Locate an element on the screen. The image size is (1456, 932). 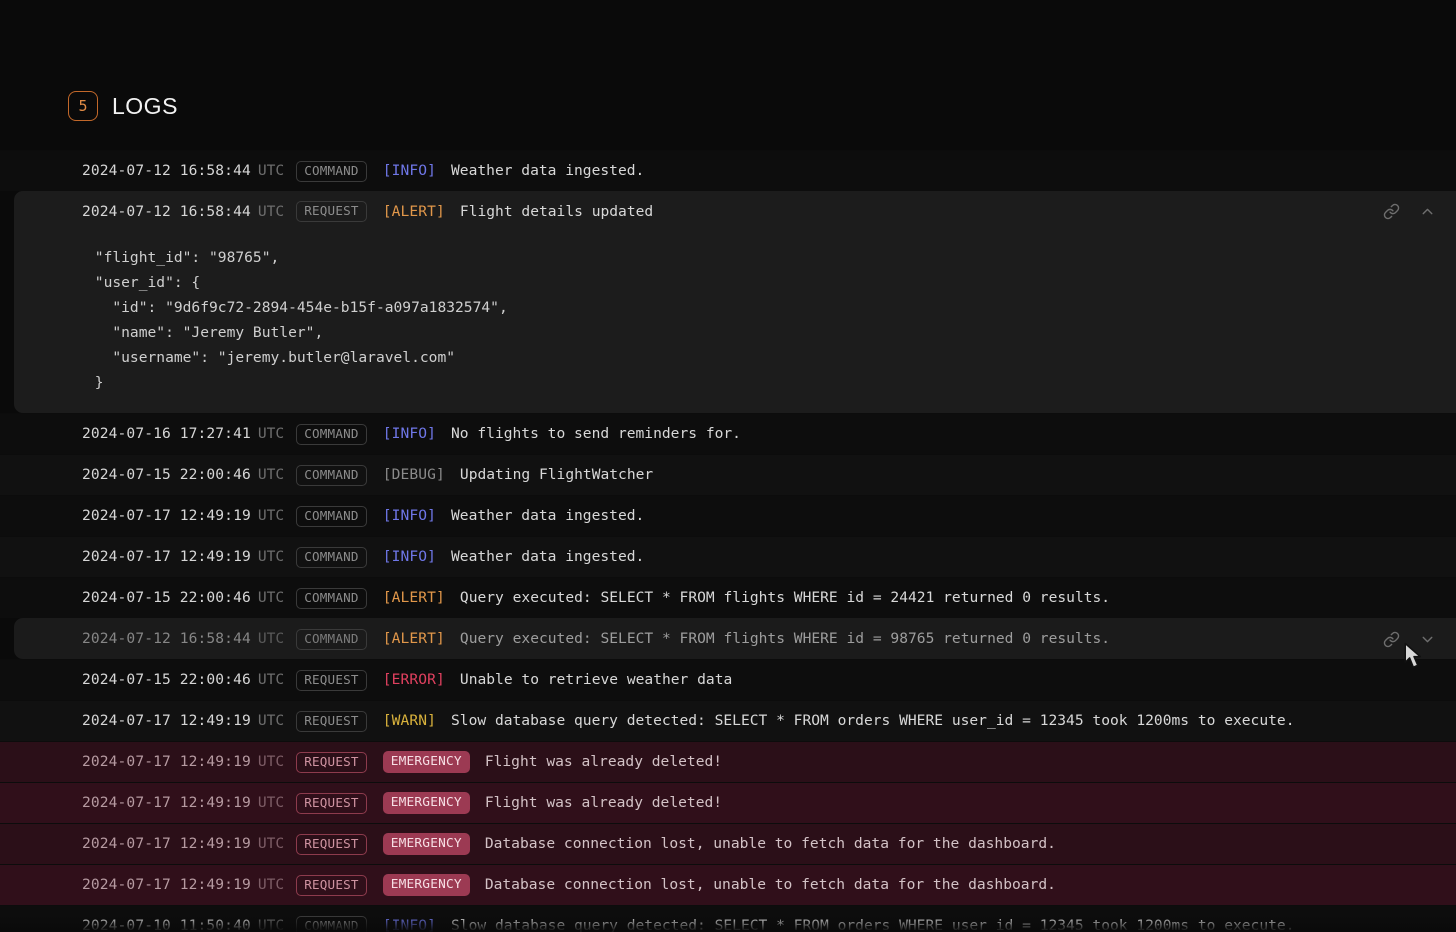
log-level-warn: [WARN] is located at coordinates (409, 721).